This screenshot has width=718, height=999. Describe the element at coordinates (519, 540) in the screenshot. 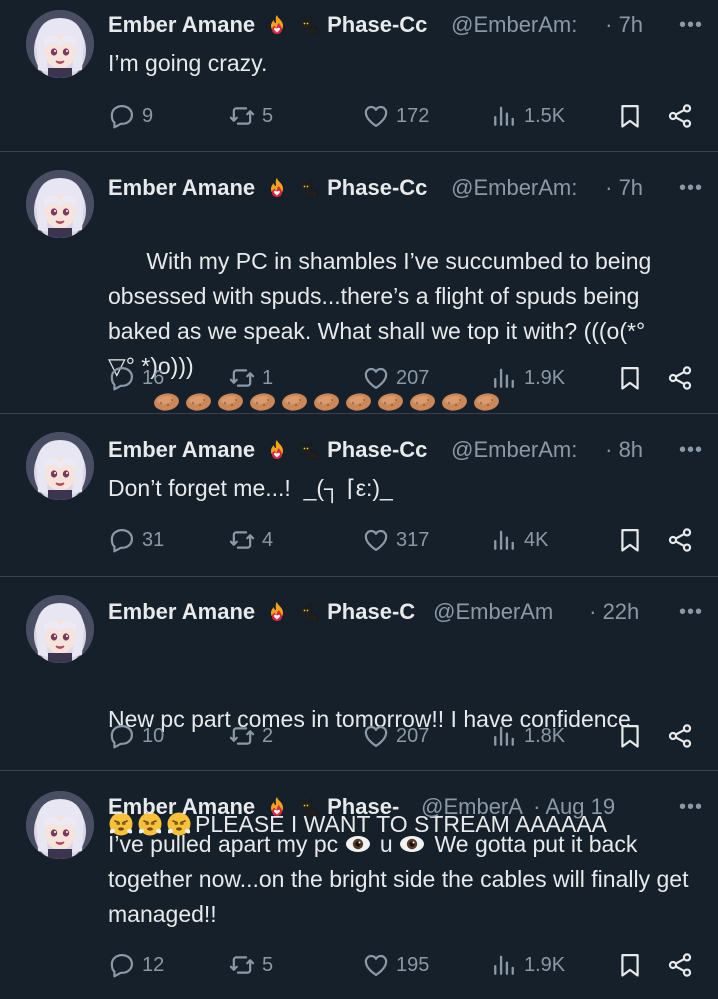

I see `views-button: 4K` at that location.